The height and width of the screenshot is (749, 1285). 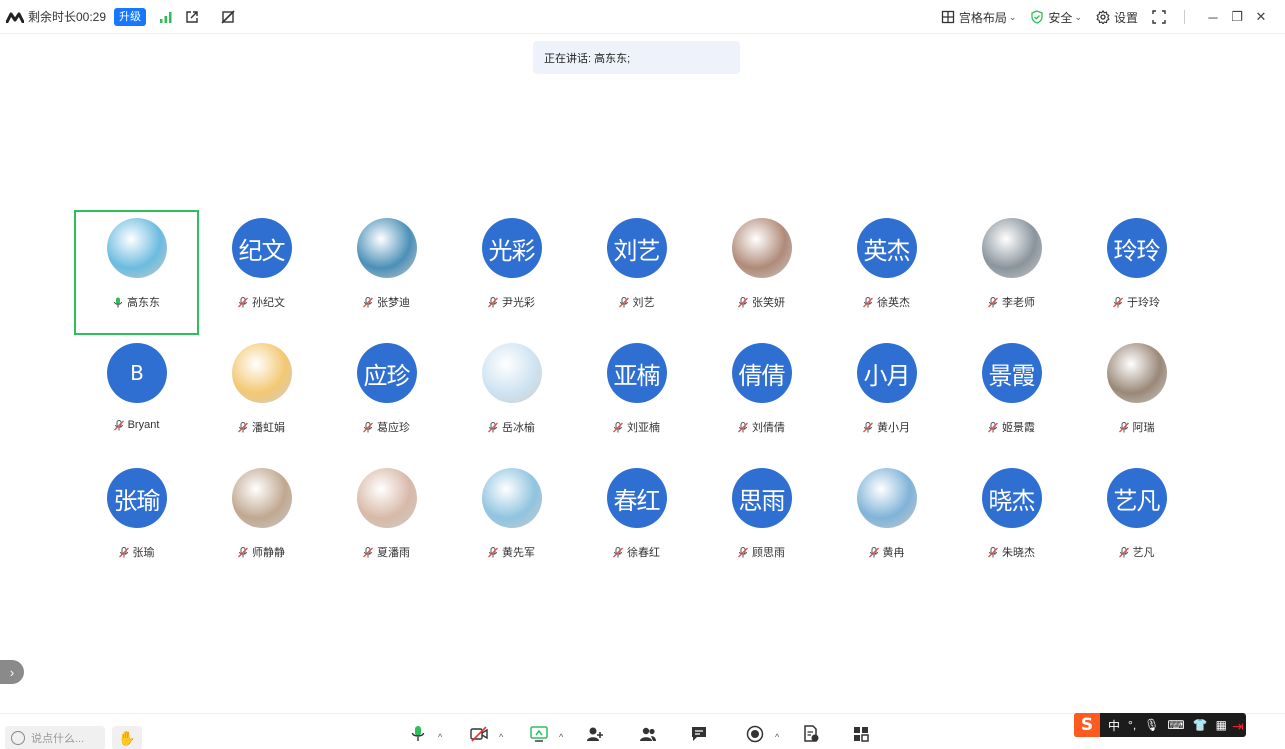 I want to click on punctuation-icon: °,, so click(x=1132, y=725).